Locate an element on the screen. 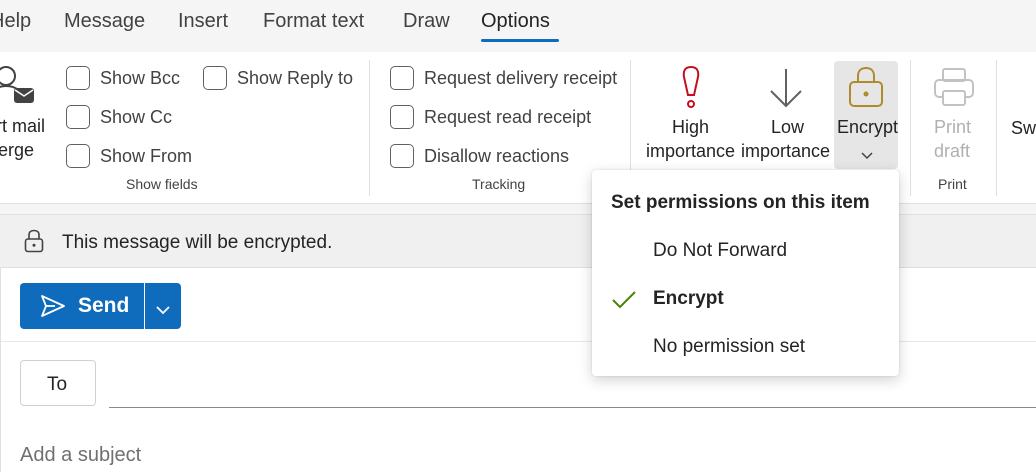 This screenshot has width=1036, height=472. checkmark-icon is located at coordinates (624, 302).